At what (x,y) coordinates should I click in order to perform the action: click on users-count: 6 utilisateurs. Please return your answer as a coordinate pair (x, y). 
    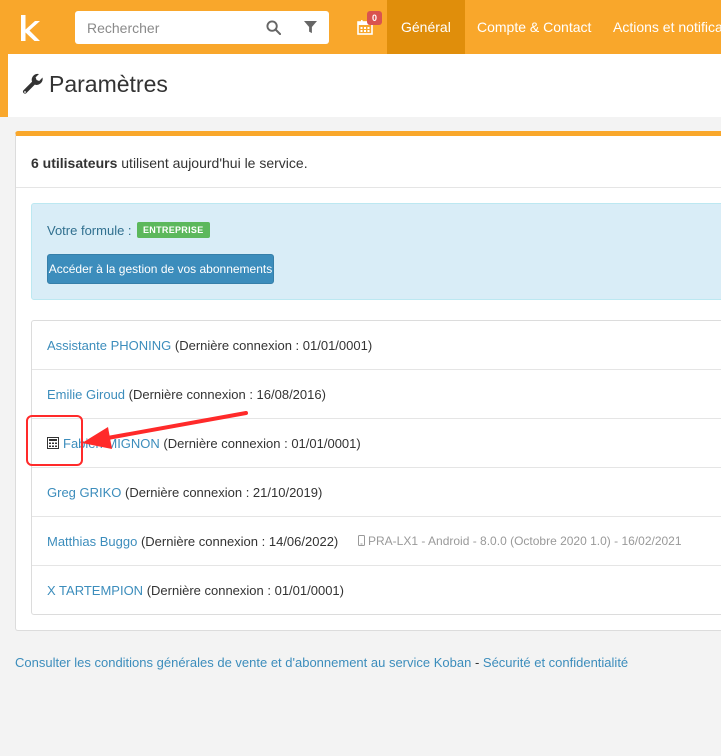
    Looking at the image, I should click on (74, 163).